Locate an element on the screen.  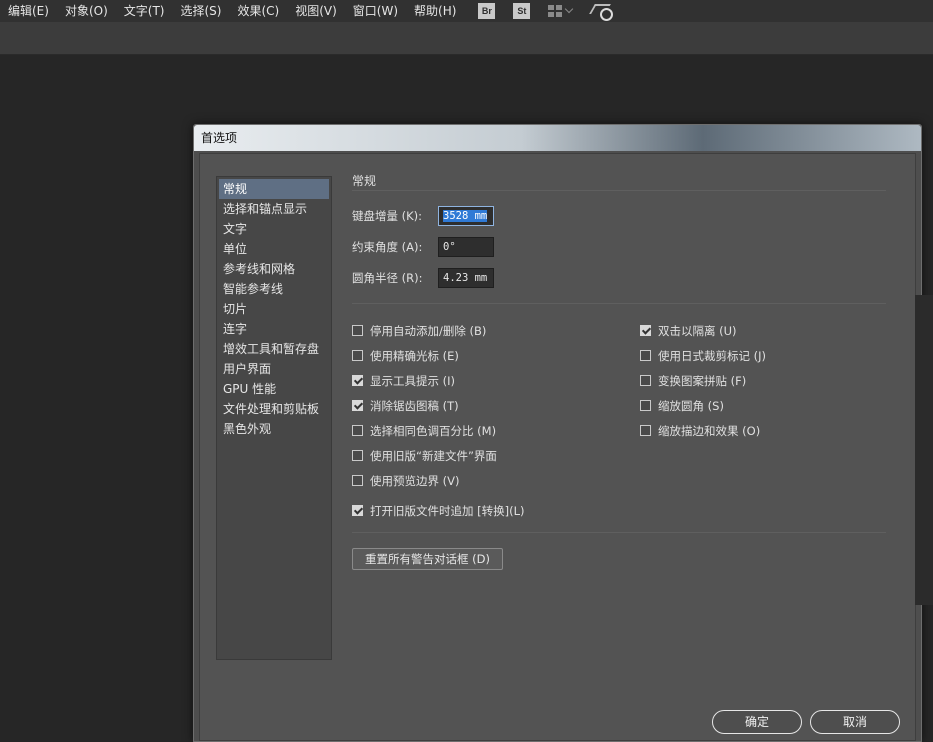
category-gpu-performance: GPU 性能 is located at coordinates (274, 389).